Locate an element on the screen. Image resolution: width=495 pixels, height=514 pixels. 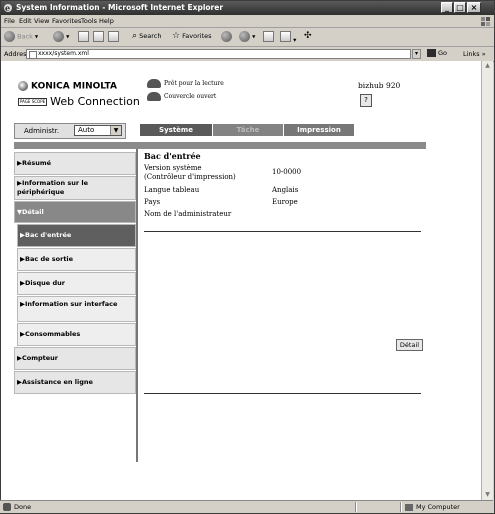
konica-minolta-logo: KONICA MINOLTA is located at coordinates (67, 86).